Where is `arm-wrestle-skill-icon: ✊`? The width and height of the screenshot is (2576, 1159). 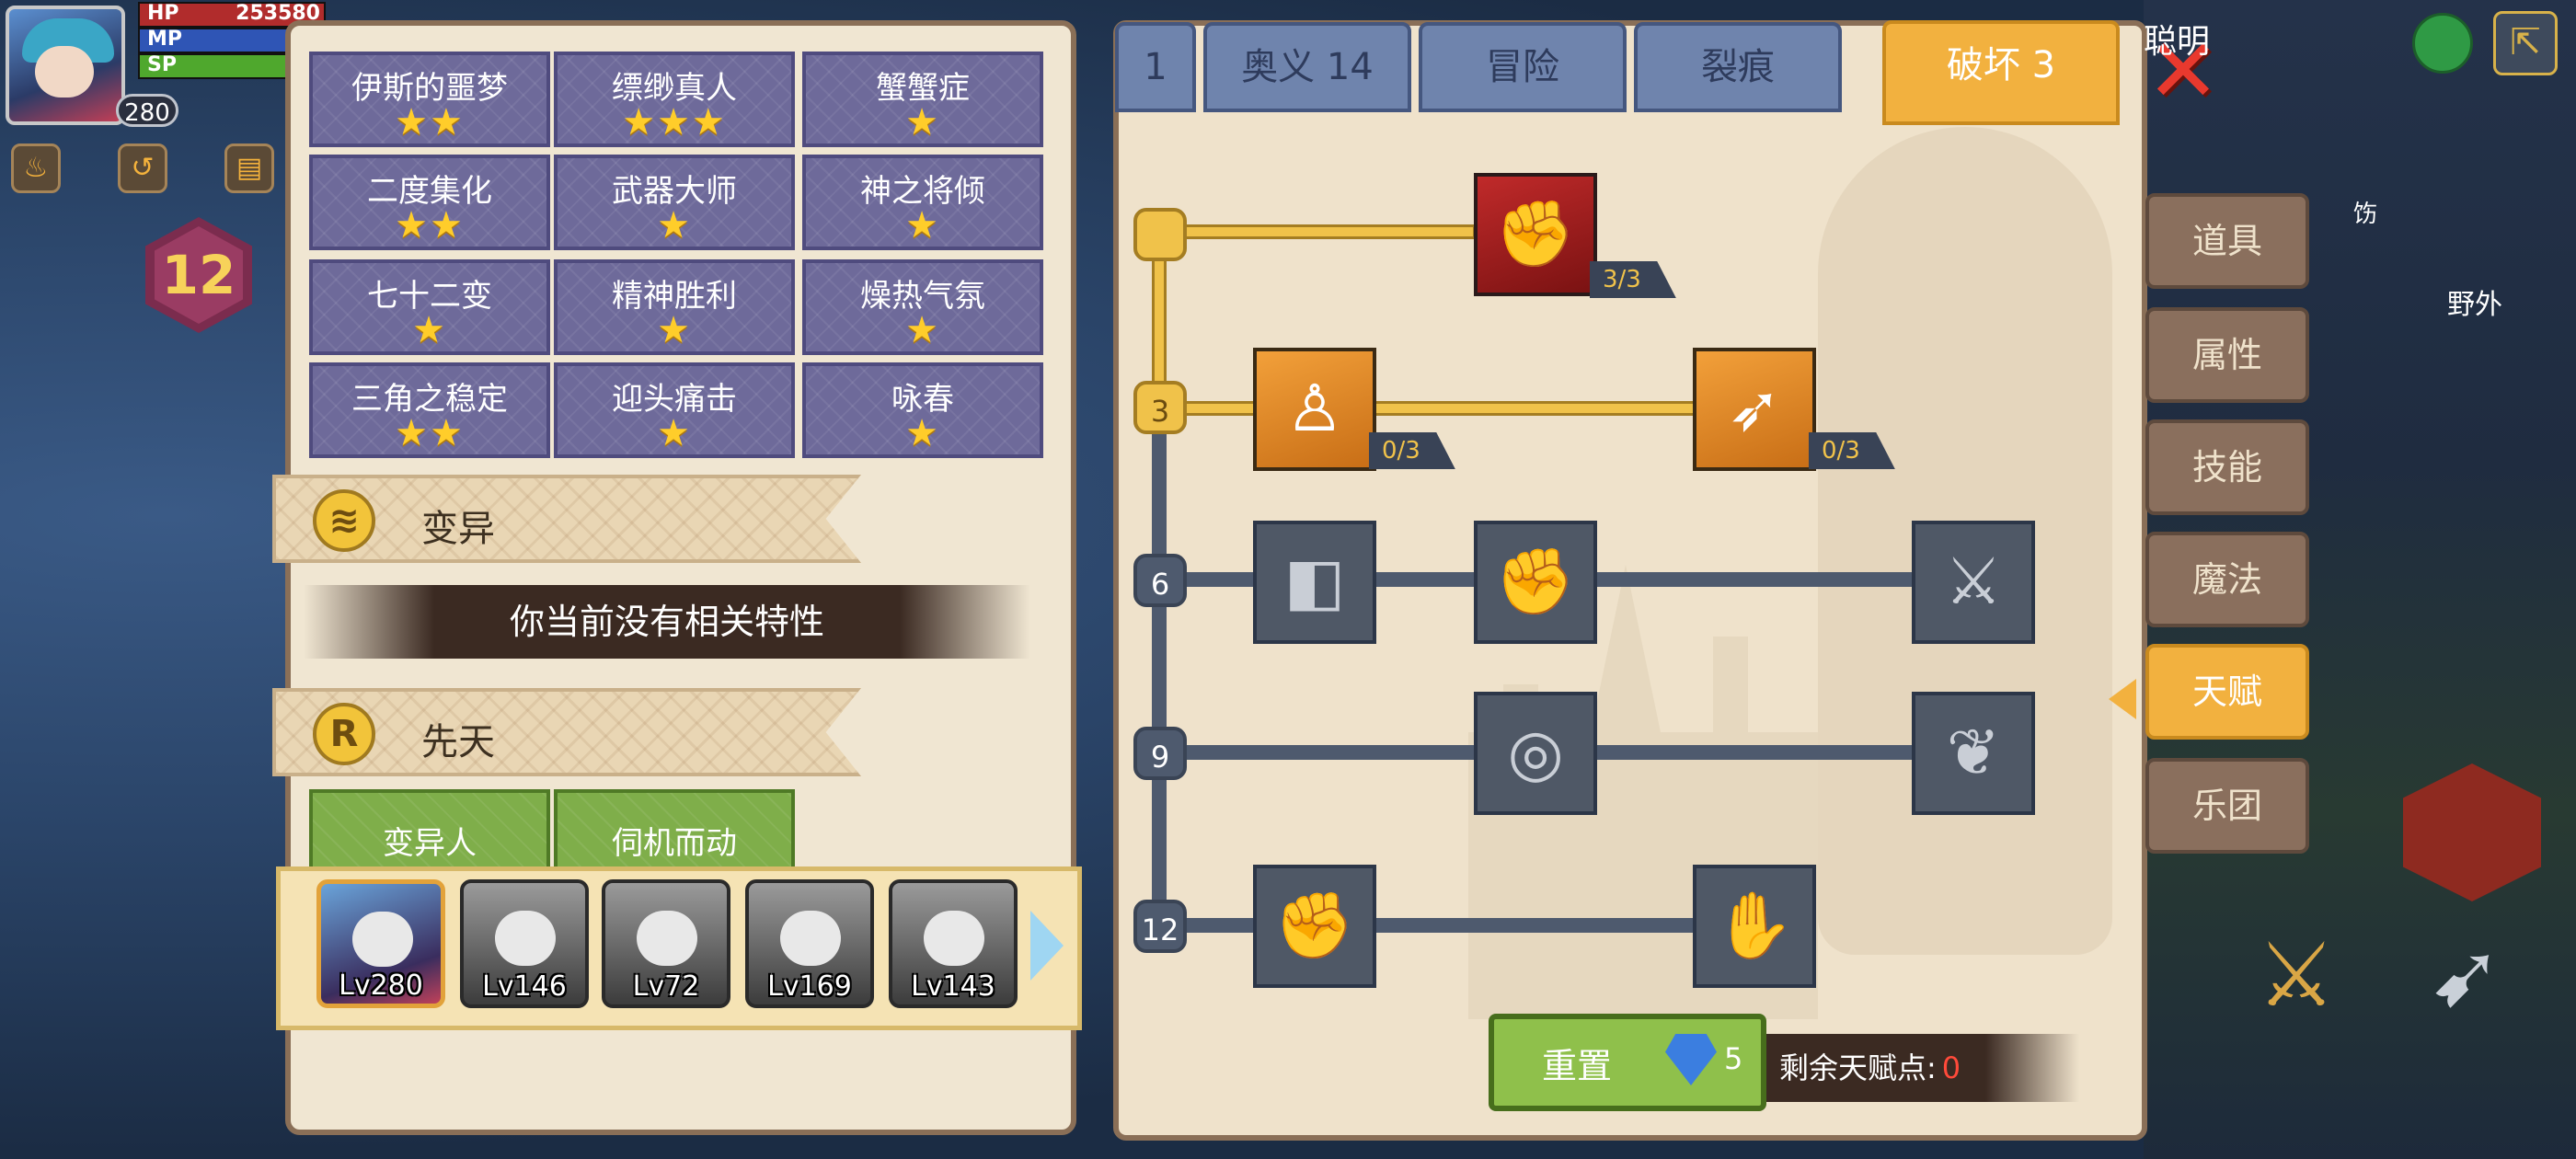
arm-wrestle-skill-icon: ✊ is located at coordinates (1535, 234).